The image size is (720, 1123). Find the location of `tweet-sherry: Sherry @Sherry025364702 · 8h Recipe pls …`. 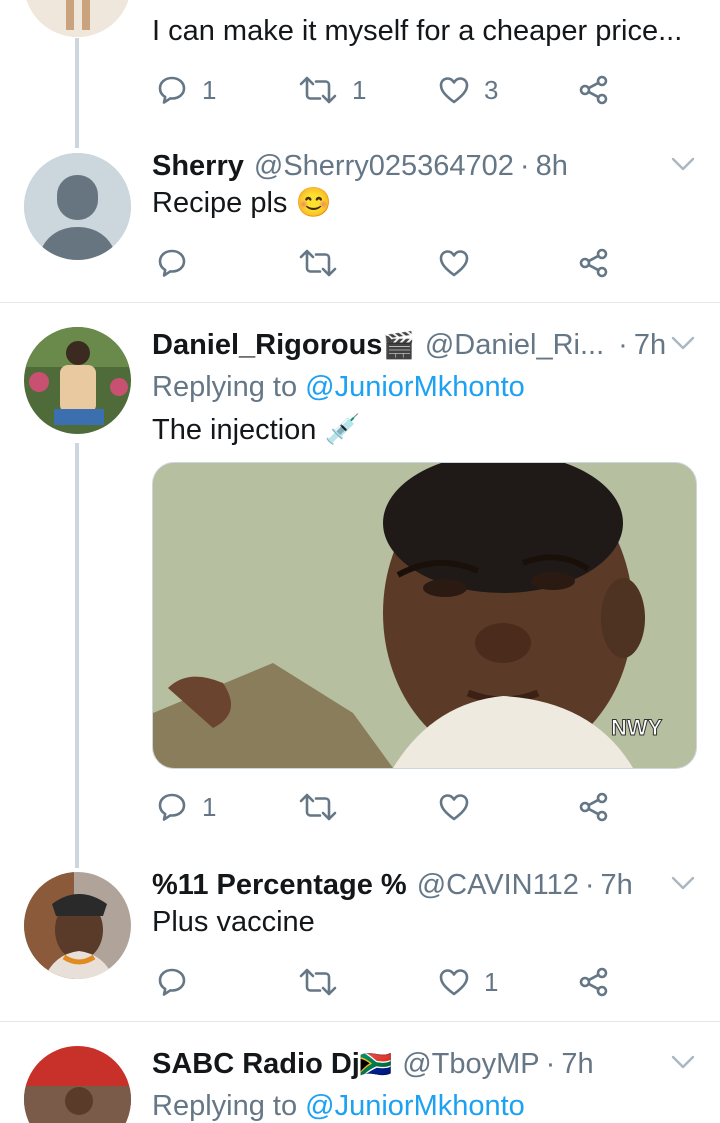

tweet-sherry: Sherry @Sherry025364702 · 8h Recipe pls … is located at coordinates (360, 221).